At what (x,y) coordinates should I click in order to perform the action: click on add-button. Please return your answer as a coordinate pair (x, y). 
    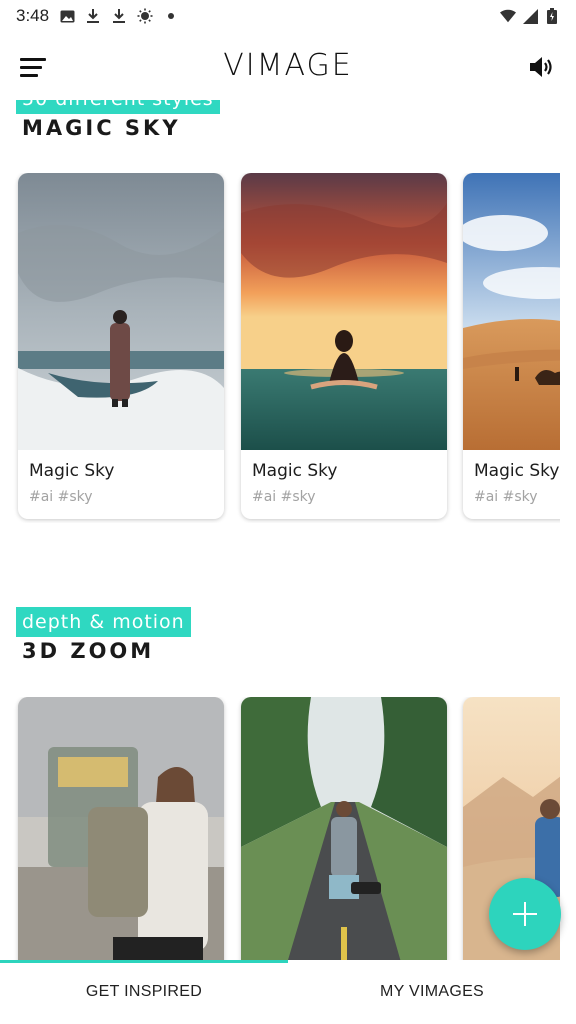
    Looking at the image, I should click on (525, 914).